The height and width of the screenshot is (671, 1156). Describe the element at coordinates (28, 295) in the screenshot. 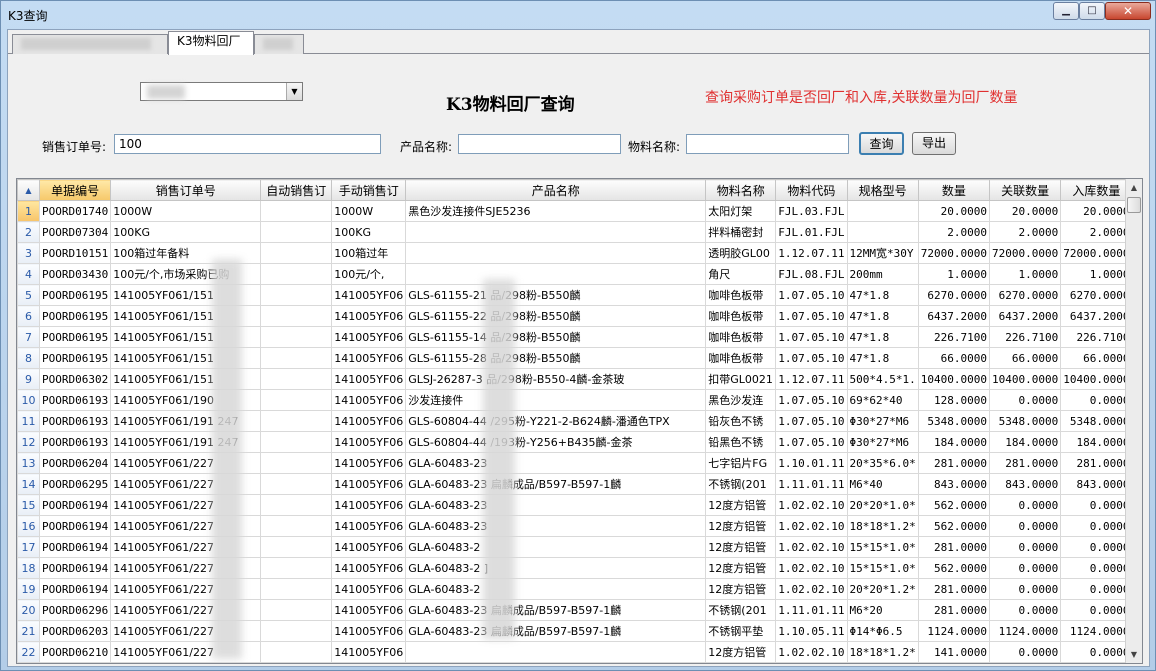

I see `row-number: 5` at that location.